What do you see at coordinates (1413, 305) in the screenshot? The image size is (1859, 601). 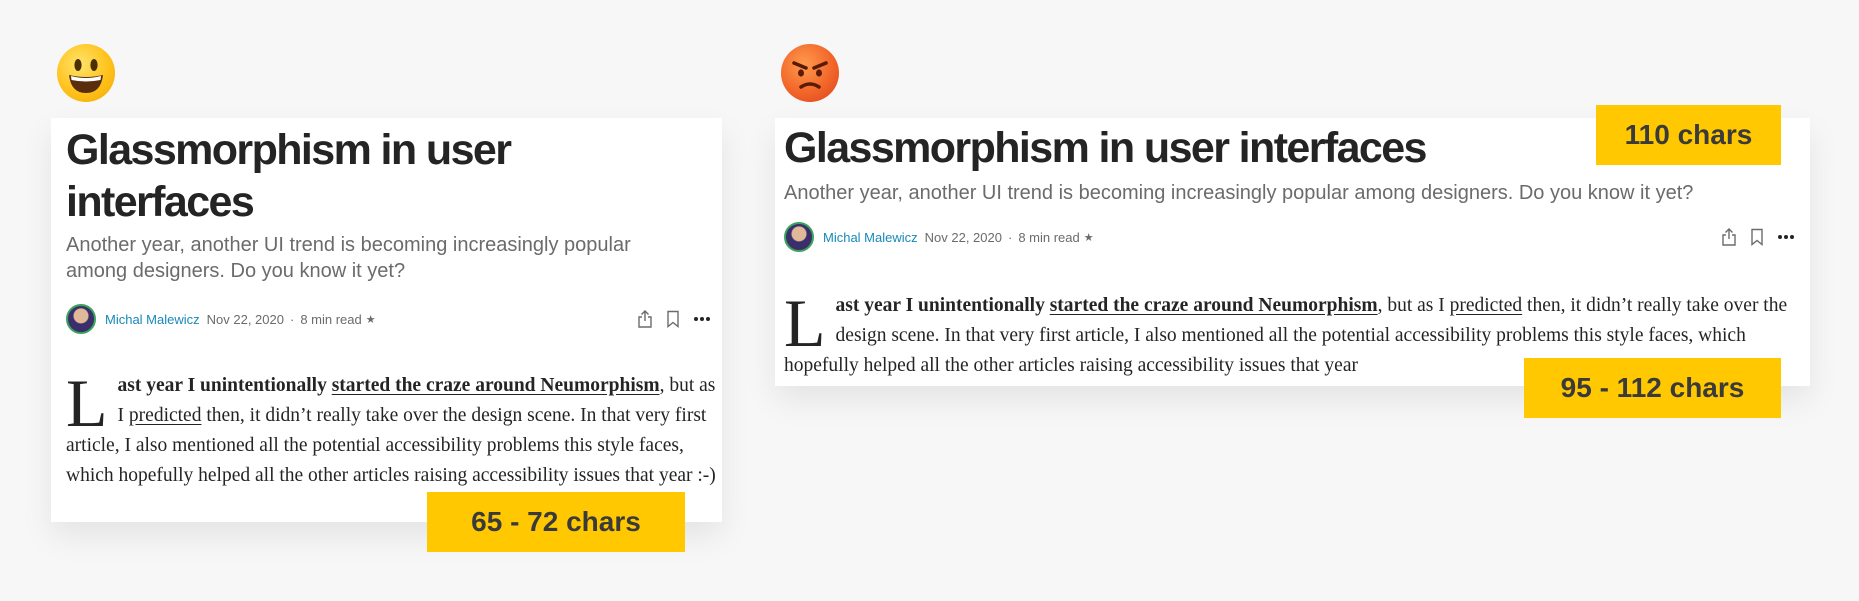 I see `body-fragment: , but as I` at bounding box center [1413, 305].